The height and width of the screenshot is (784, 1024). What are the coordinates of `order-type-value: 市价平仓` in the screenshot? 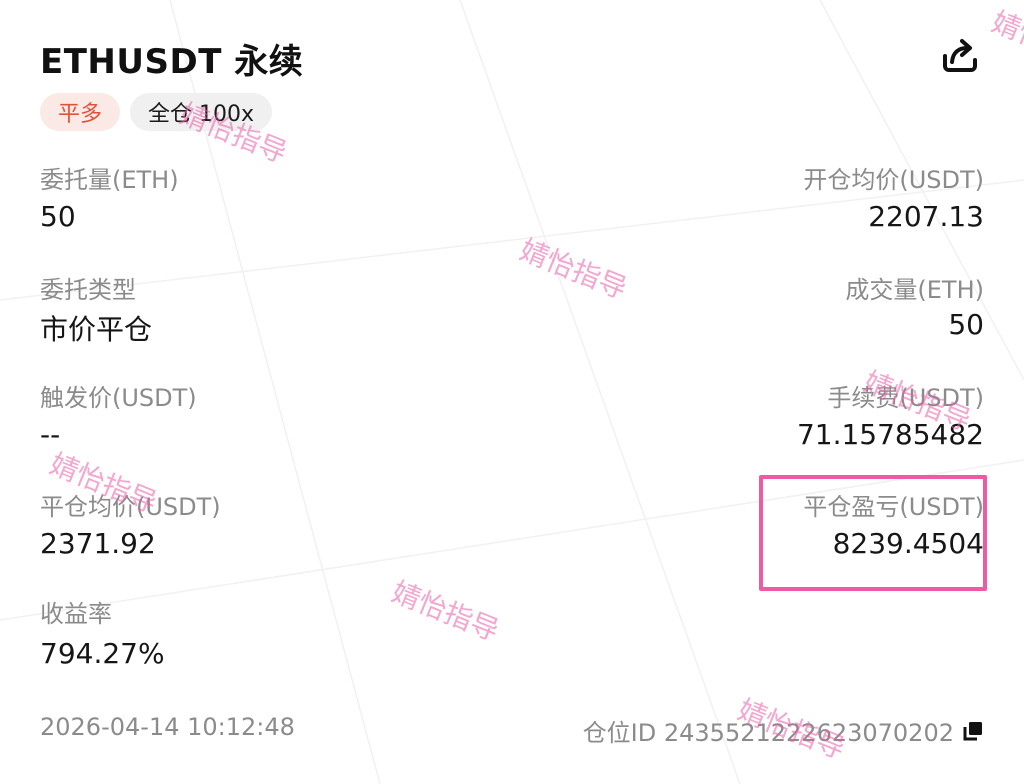 It's located at (96, 329).